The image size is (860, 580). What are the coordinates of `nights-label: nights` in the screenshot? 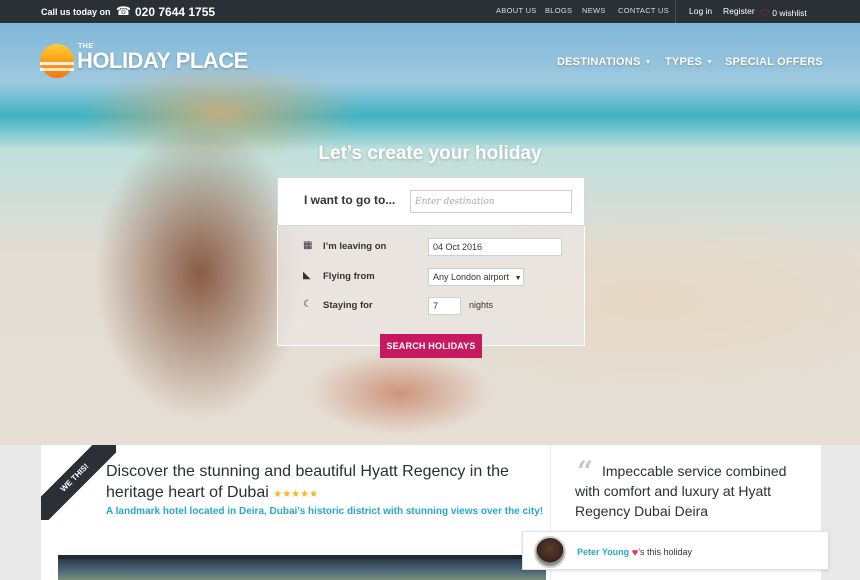 It's located at (481, 305).